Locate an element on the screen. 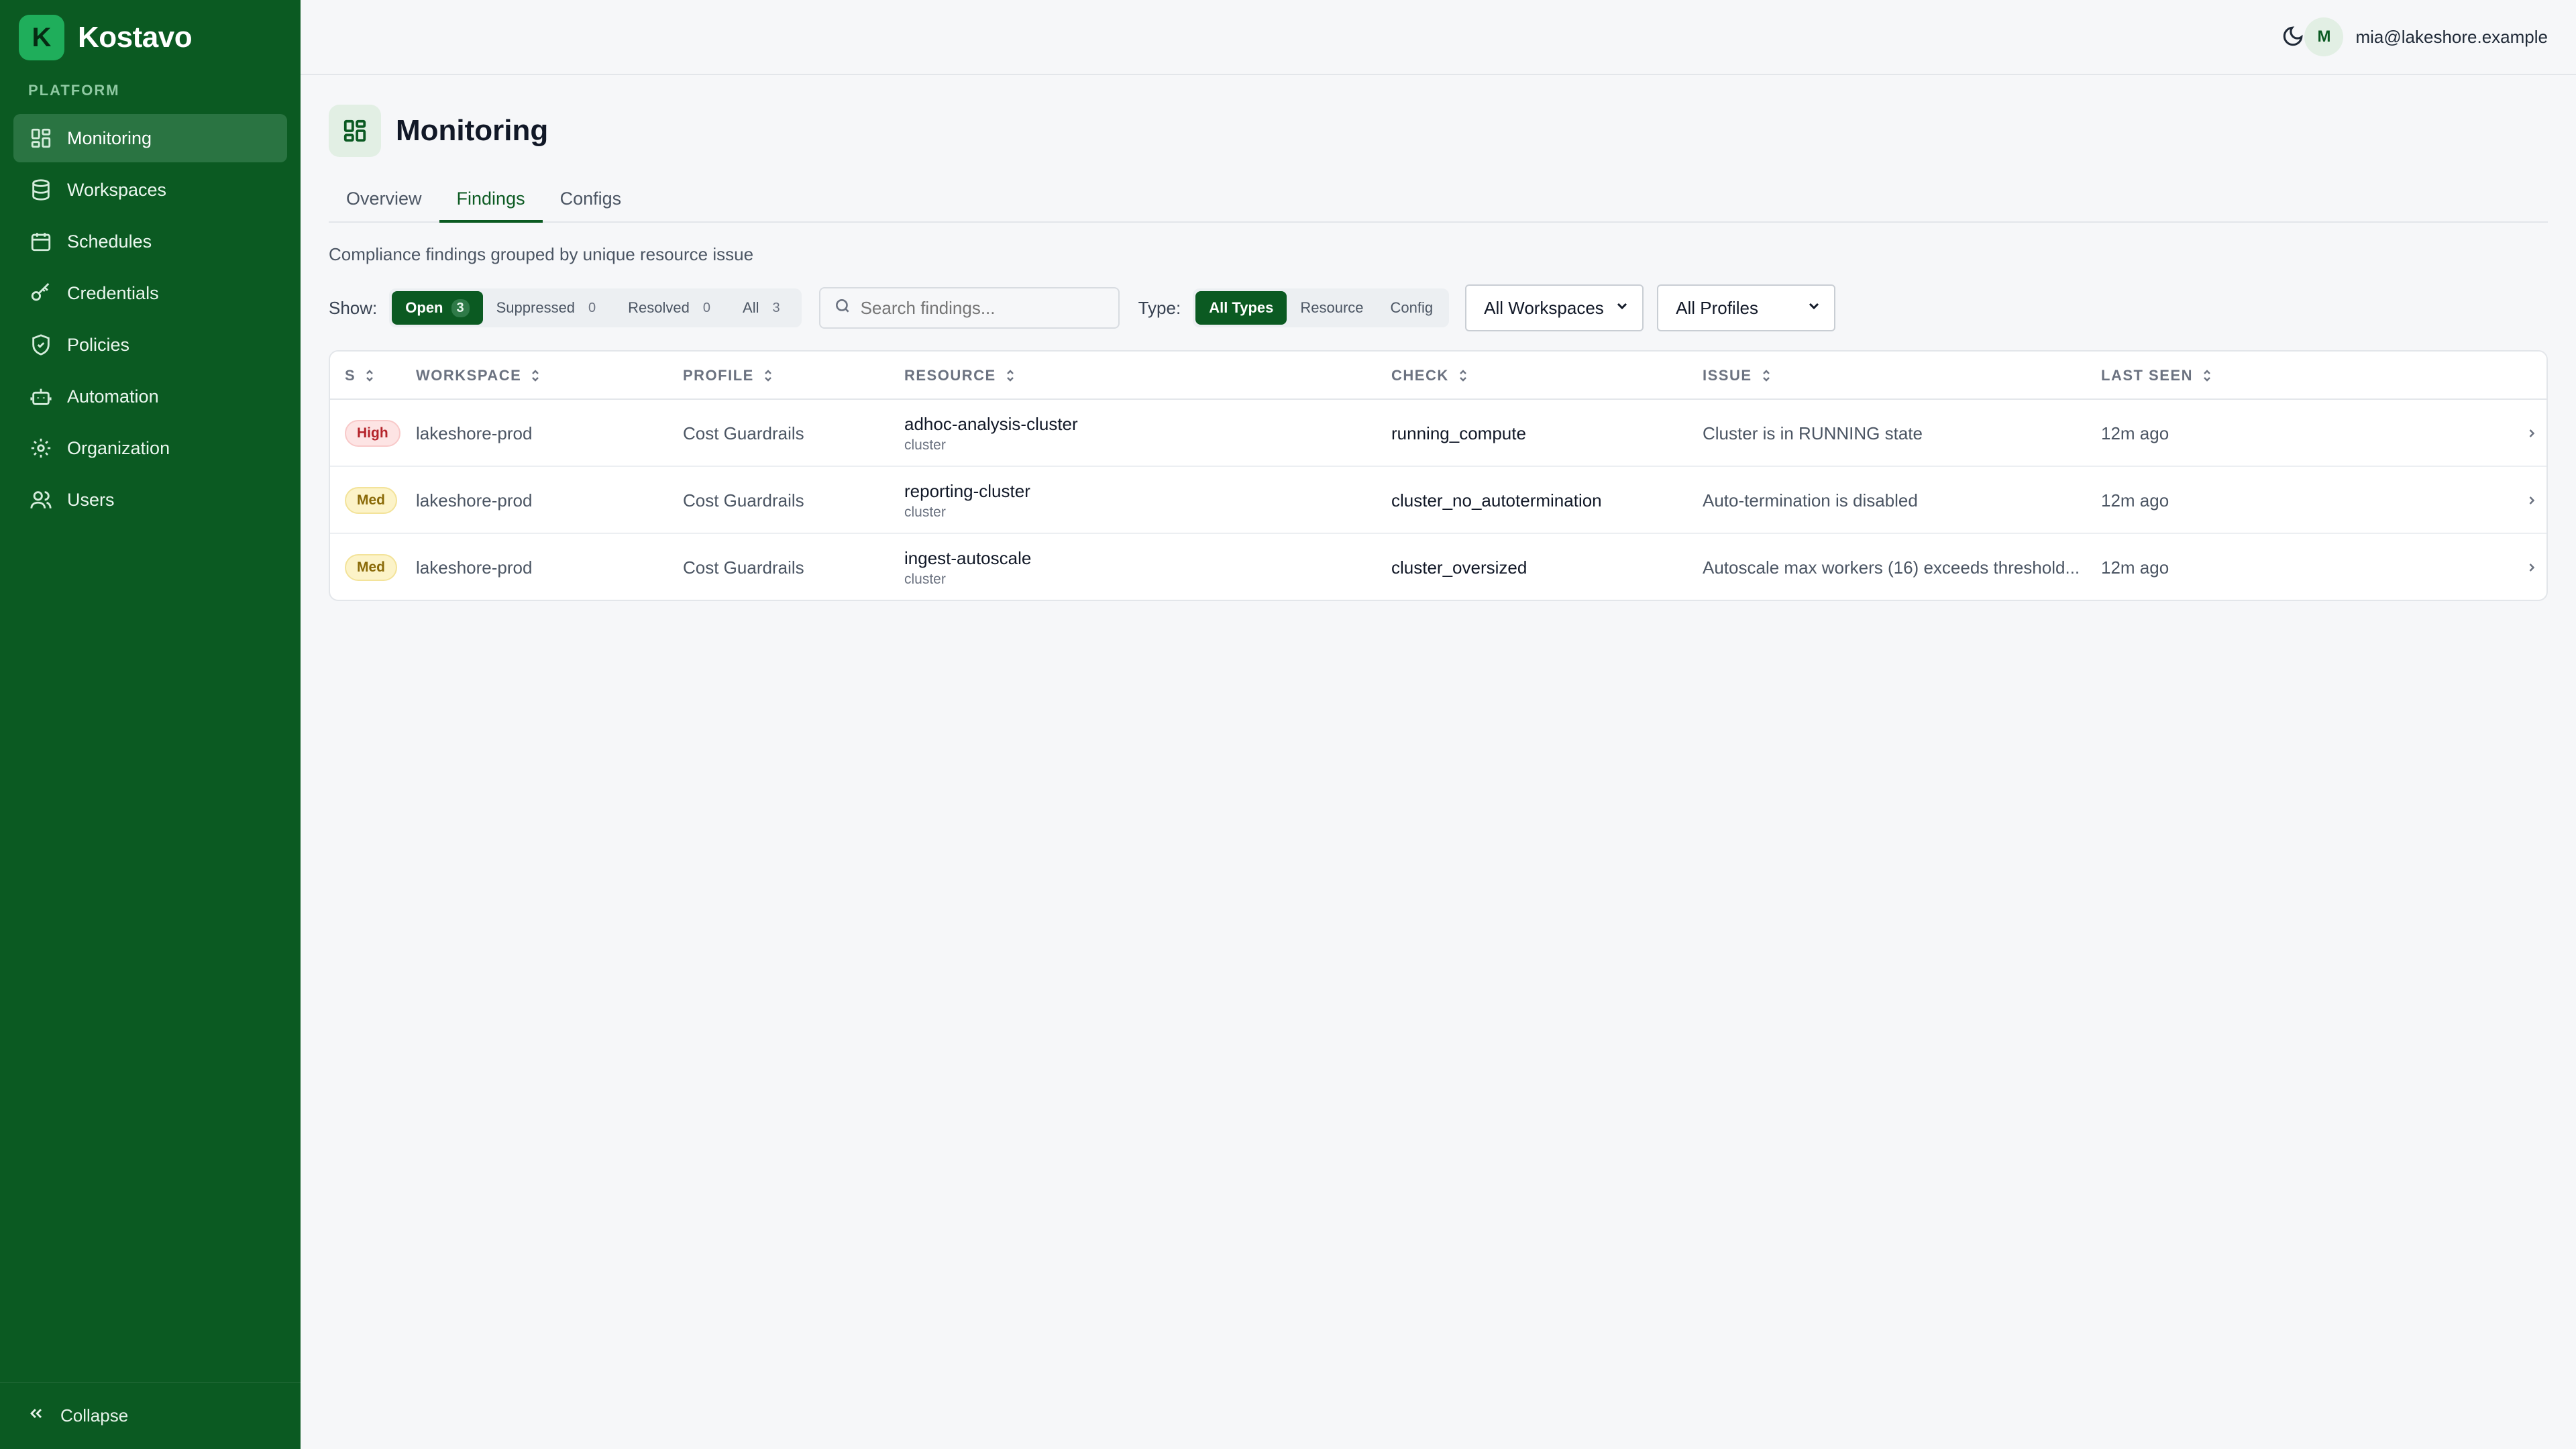 Image resolution: width=2576 pixels, height=1449 pixels. sidebar-item-label: Organization is located at coordinates (118, 447).